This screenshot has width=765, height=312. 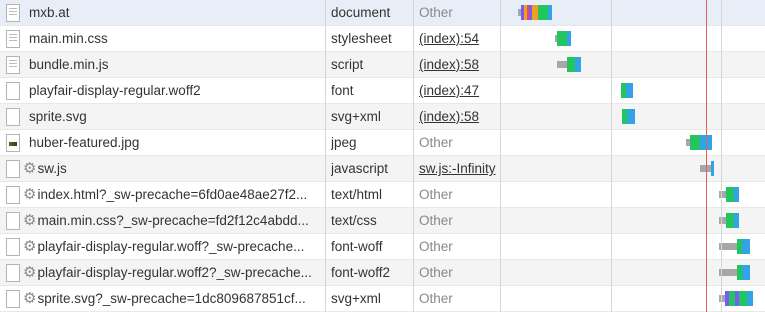 I want to click on request-row: main.min.css stylesheet (index):54, so click(x=382, y=39).